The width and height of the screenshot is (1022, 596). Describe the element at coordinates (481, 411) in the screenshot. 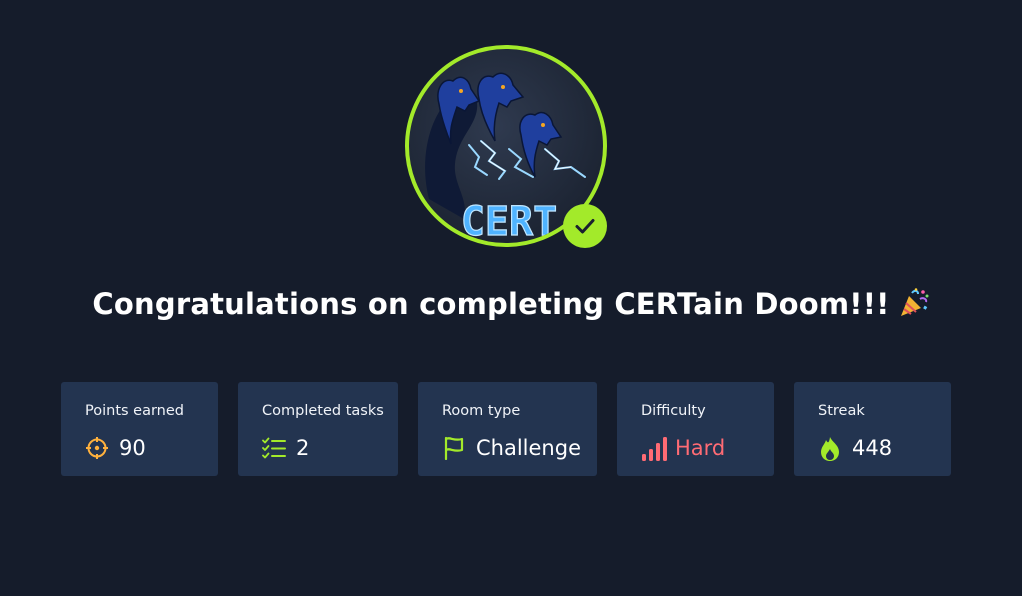

I see `stat-label: Room type` at that location.